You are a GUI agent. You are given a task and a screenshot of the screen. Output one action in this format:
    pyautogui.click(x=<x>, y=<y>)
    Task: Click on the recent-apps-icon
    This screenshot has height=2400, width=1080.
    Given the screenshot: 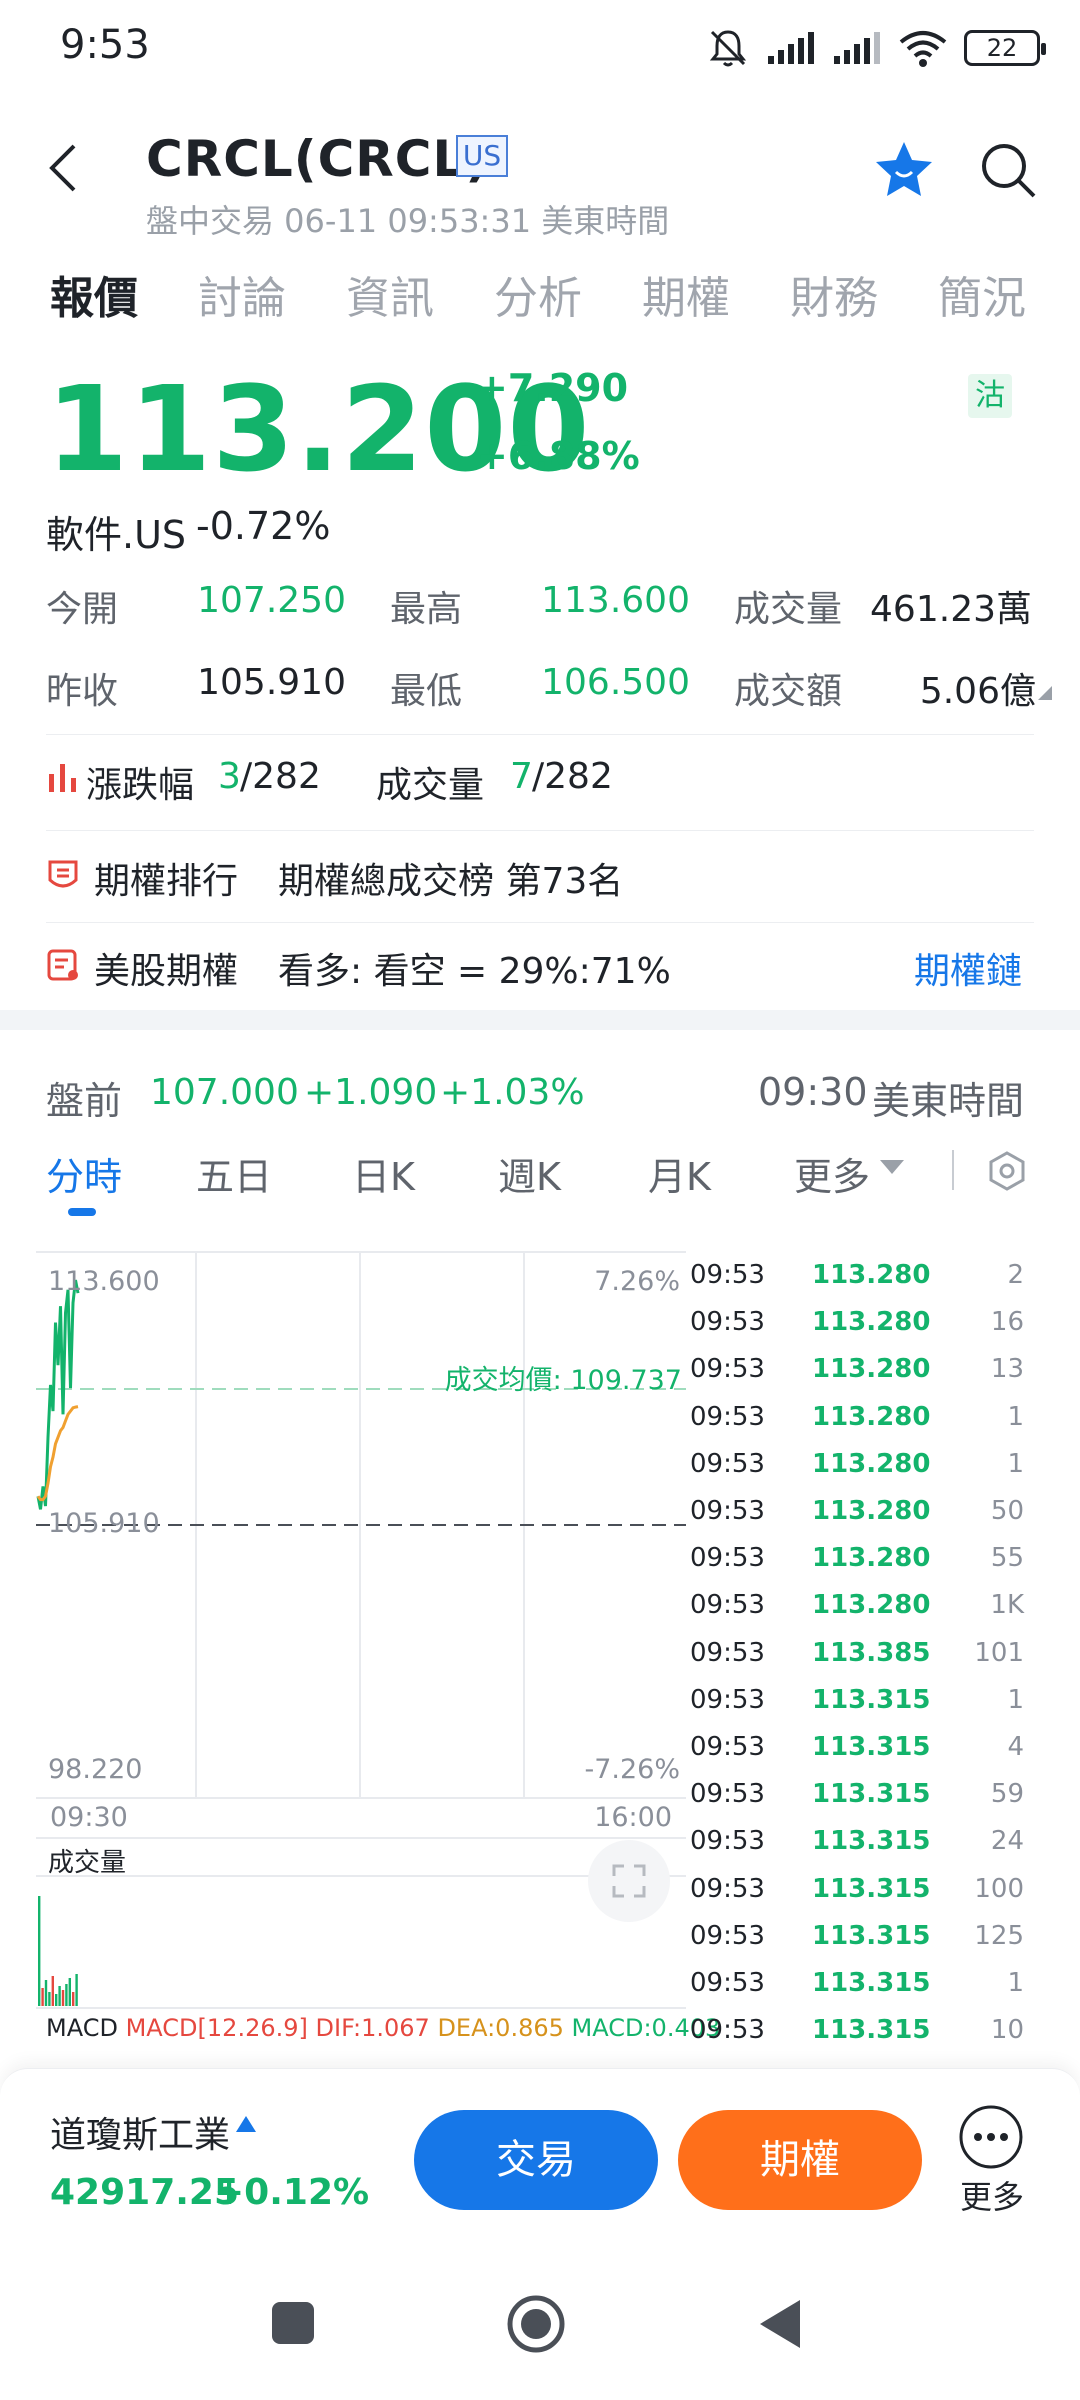 What is the action you would take?
    pyautogui.click(x=293, y=2323)
    